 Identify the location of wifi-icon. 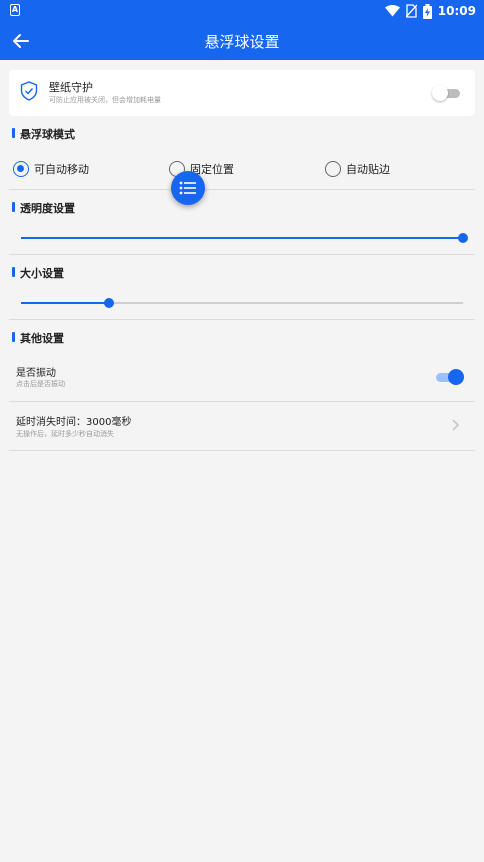
(392, 11).